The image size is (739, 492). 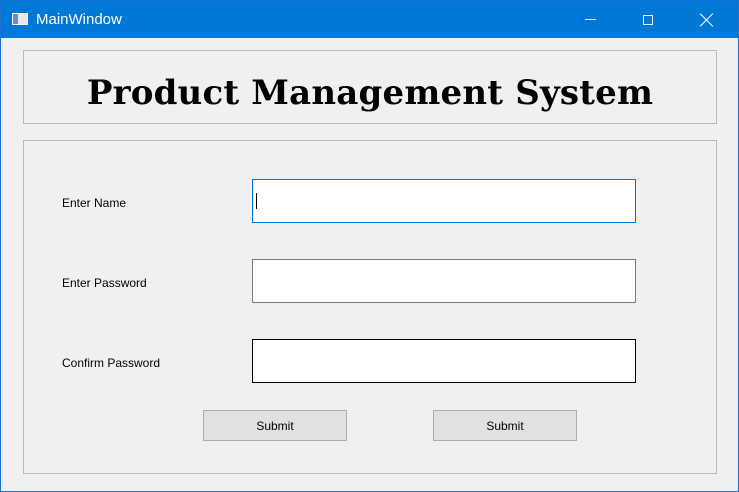 What do you see at coordinates (369, 19) in the screenshot?
I see `title-bar: MainWindow` at bounding box center [369, 19].